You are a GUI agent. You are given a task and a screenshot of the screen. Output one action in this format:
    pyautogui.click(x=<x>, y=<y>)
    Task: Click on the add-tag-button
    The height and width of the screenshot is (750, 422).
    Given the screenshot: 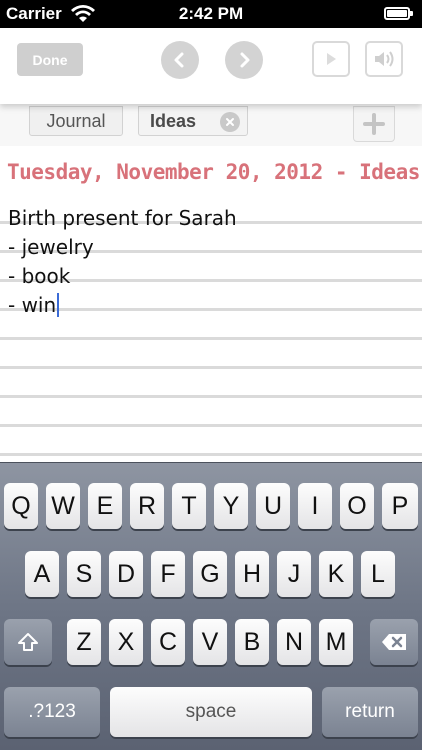 What is the action you would take?
    pyautogui.click(x=374, y=124)
    